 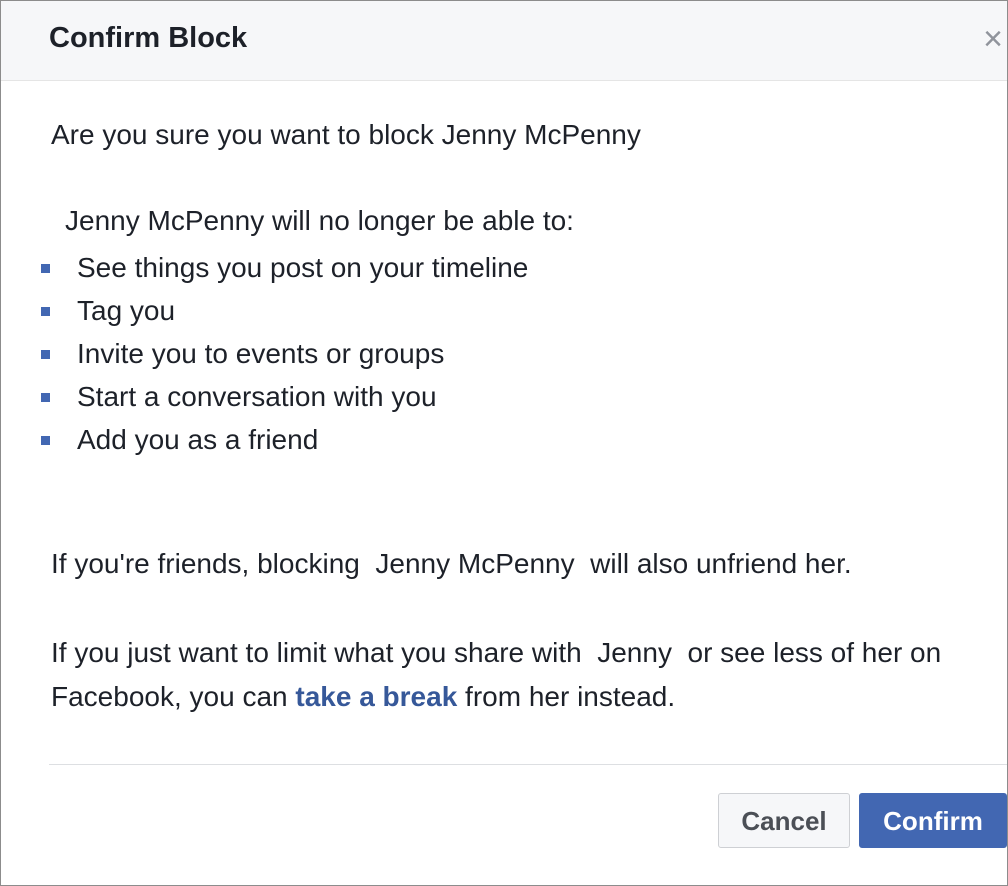 I want to click on dialog-title: Confirm Block, so click(x=148, y=38).